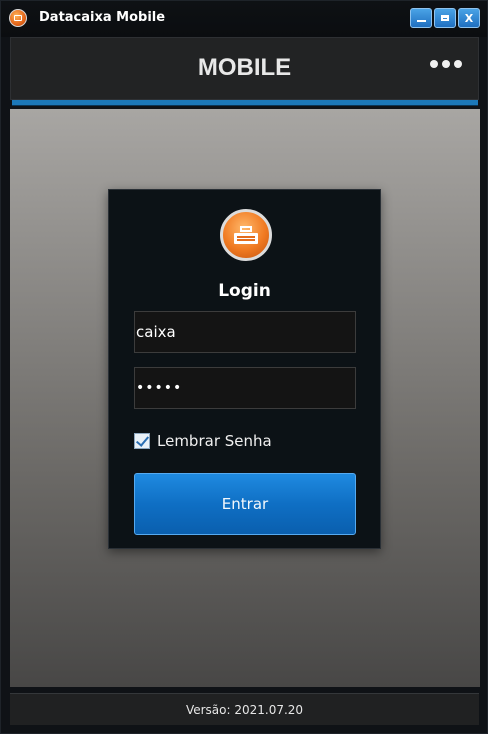 This screenshot has height=734, width=488. I want to click on minimize-button, so click(421, 18).